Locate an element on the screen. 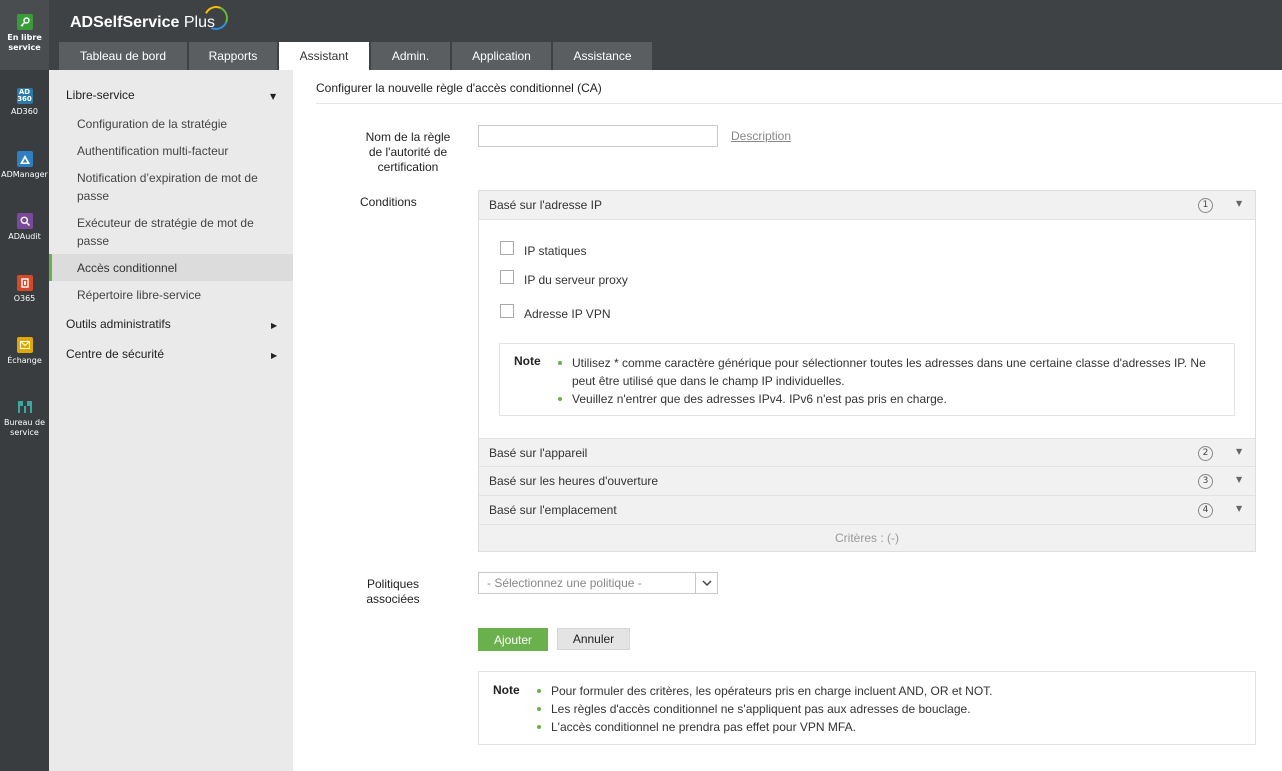  accordion-business-hours: Basé sur les heures d'ouverture 3 ▼ is located at coordinates (867, 481).